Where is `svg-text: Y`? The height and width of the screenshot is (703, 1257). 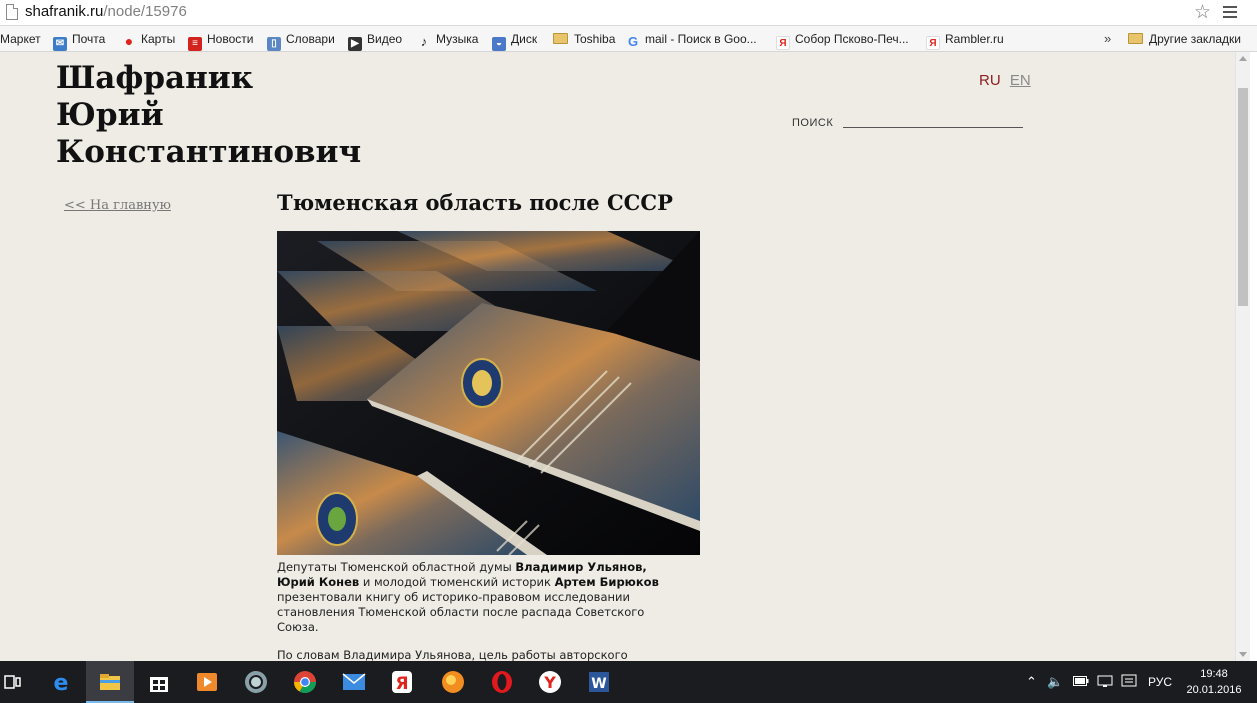
svg-text: Y is located at coordinates (549, 682).